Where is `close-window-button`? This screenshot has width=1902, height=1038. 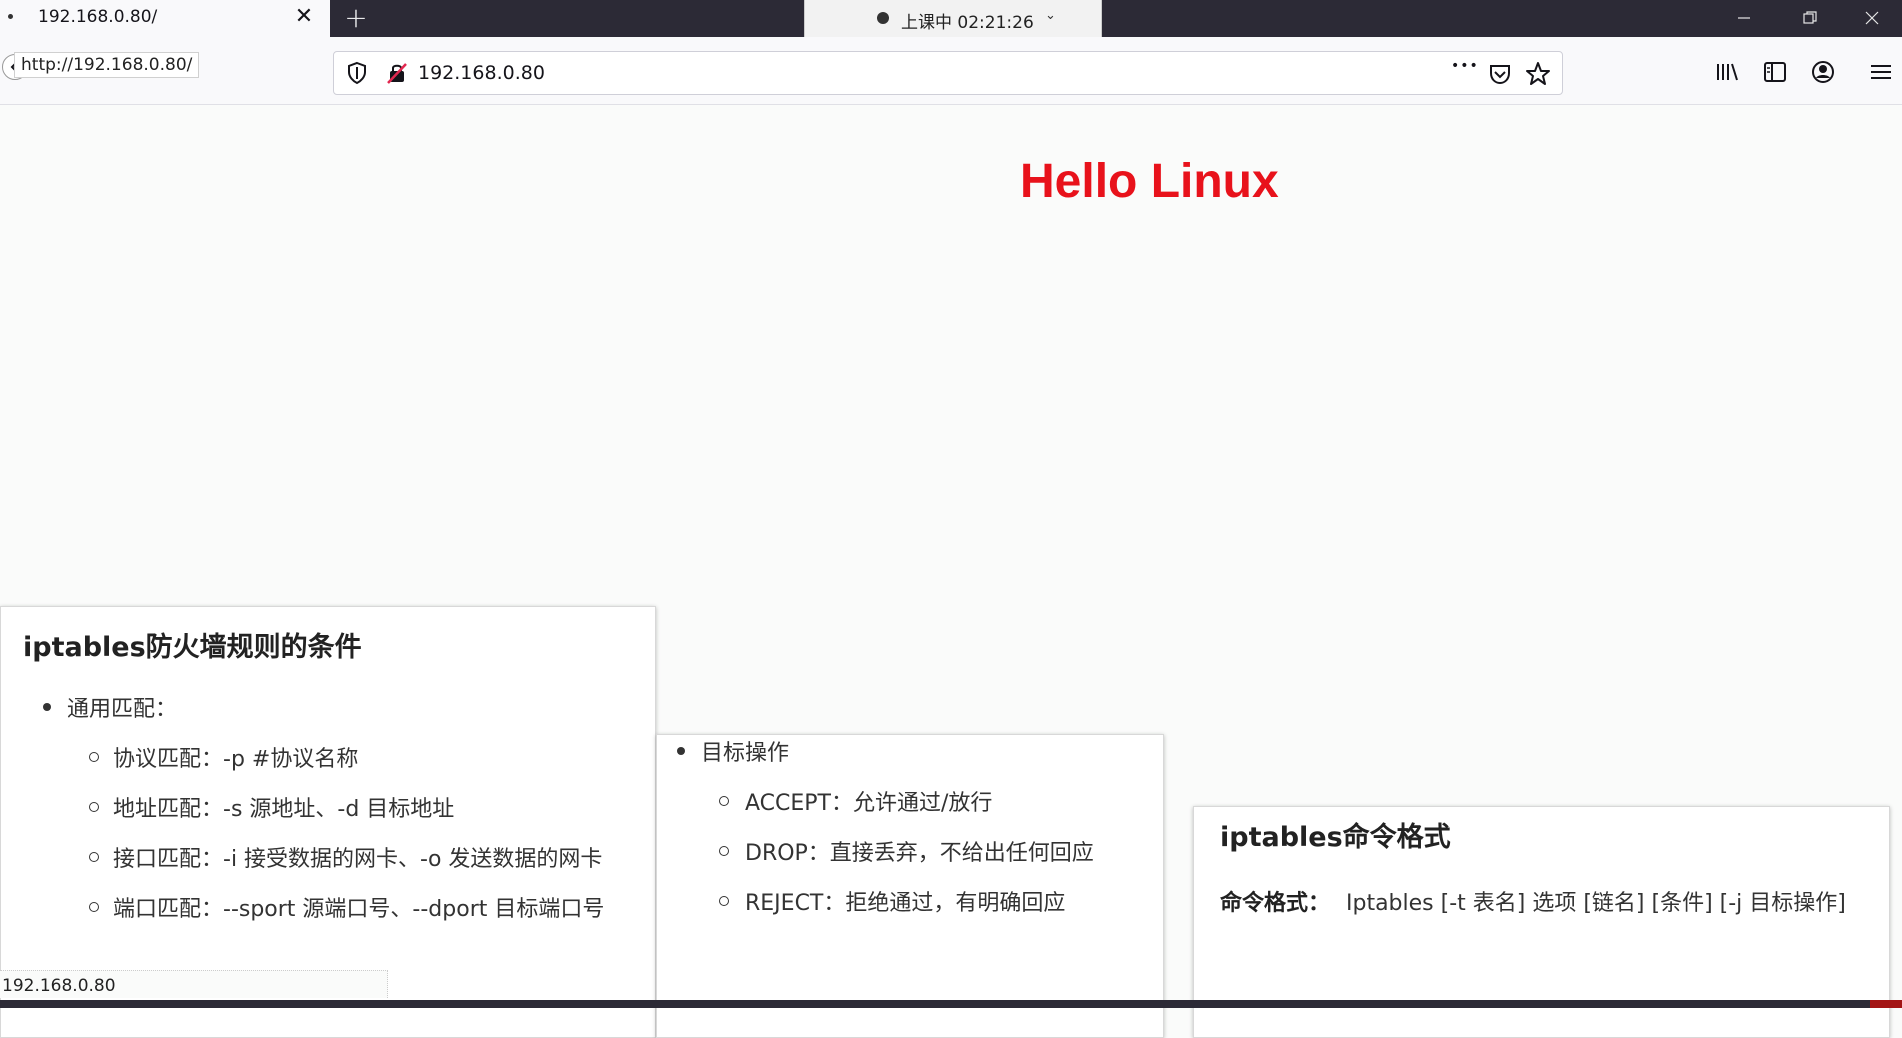
close-window-button is located at coordinates (1872, 18).